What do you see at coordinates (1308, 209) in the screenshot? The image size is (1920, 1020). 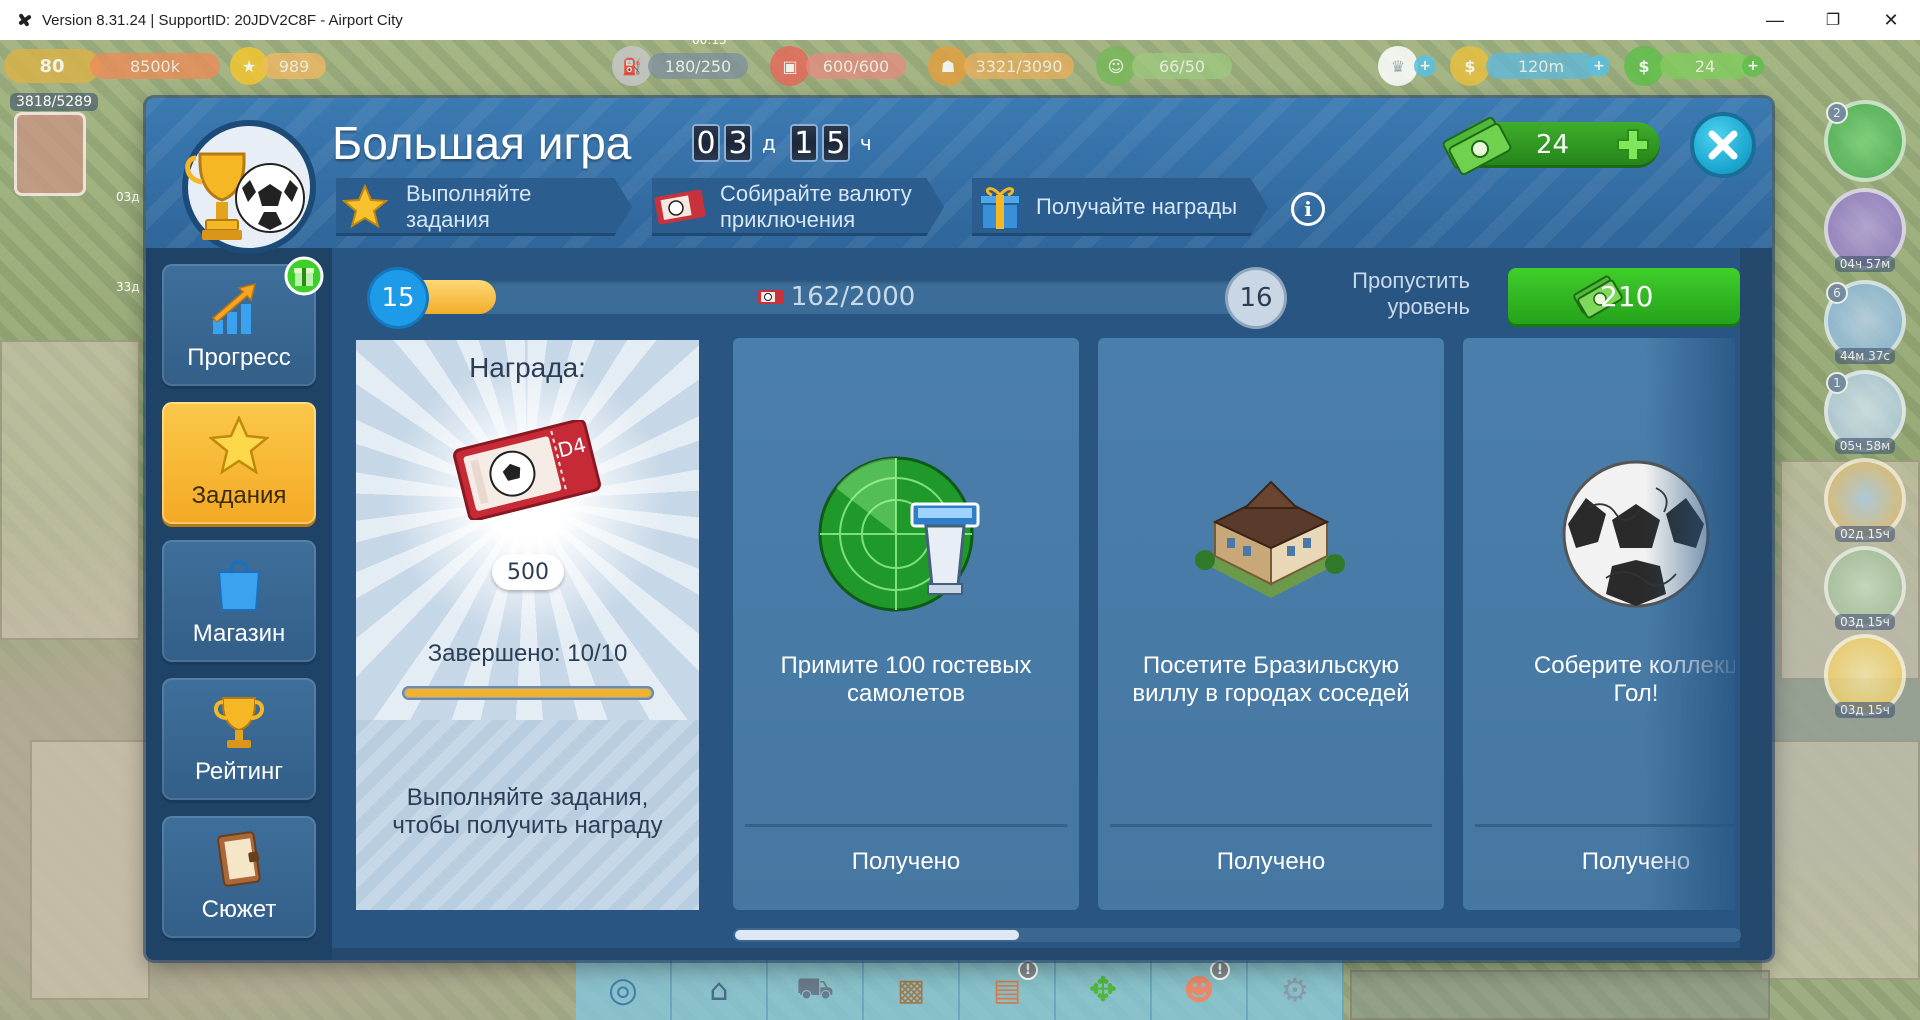 I see `info-button: i` at bounding box center [1308, 209].